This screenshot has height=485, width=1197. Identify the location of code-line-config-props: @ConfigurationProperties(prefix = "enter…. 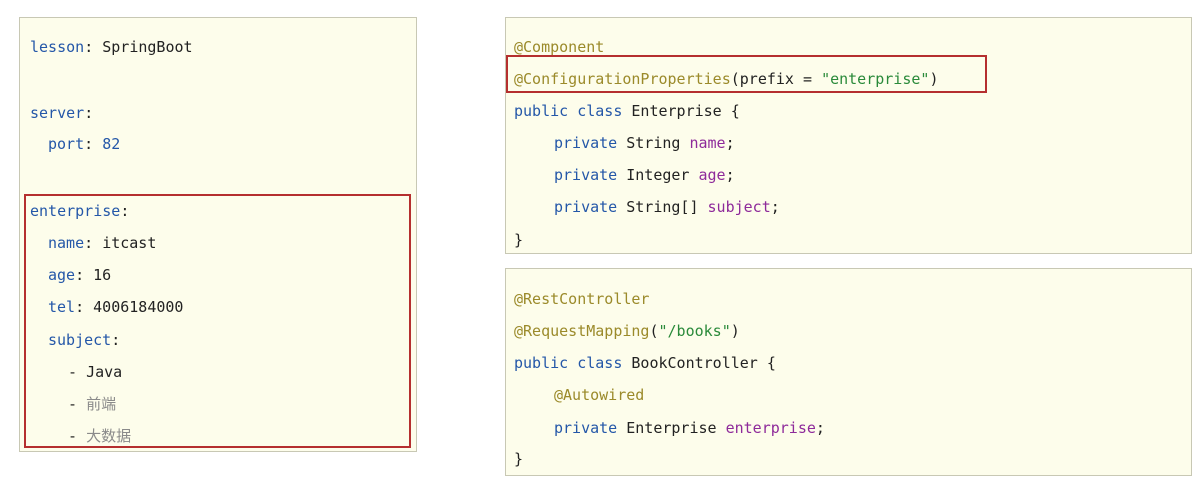
(726, 79).